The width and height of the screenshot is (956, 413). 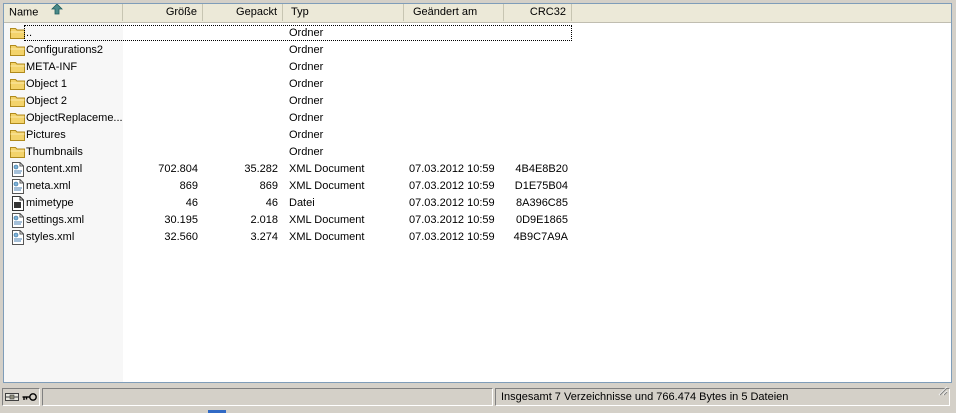 What do you see at coordinates (188, 186) in the screenshot?
I see `file-size: 869` at bounding box center [188, 186].